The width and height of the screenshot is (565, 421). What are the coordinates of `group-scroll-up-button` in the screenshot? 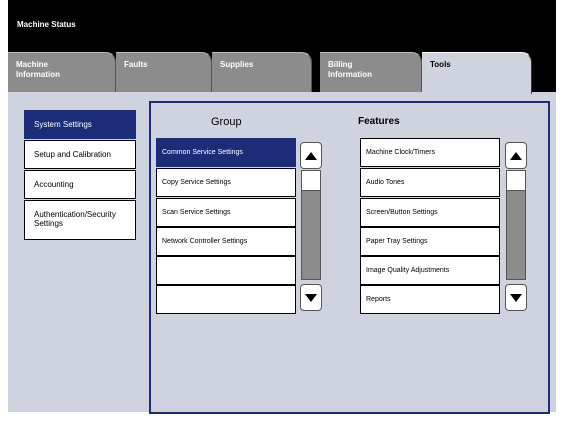 It's located at (311, 155).